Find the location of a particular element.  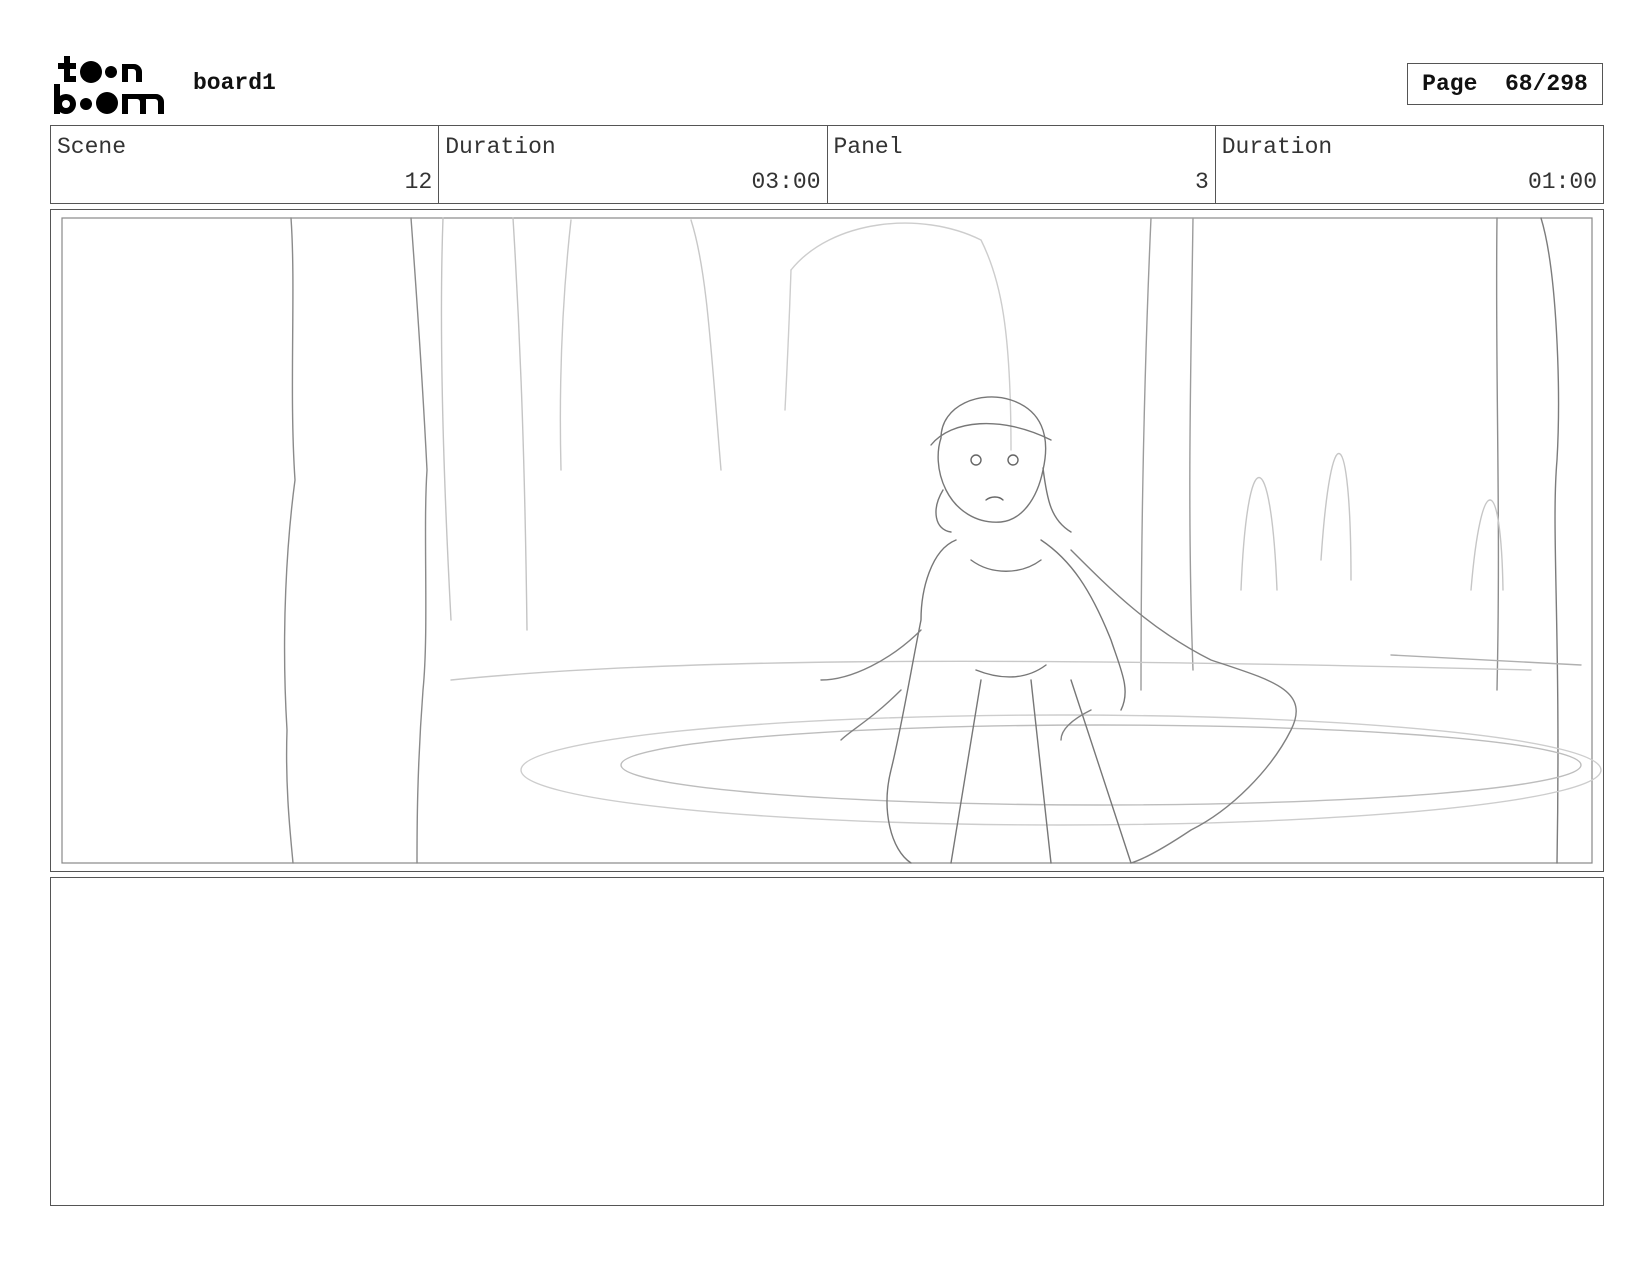

panel-label: Panel is located at coordinates (868, 147).